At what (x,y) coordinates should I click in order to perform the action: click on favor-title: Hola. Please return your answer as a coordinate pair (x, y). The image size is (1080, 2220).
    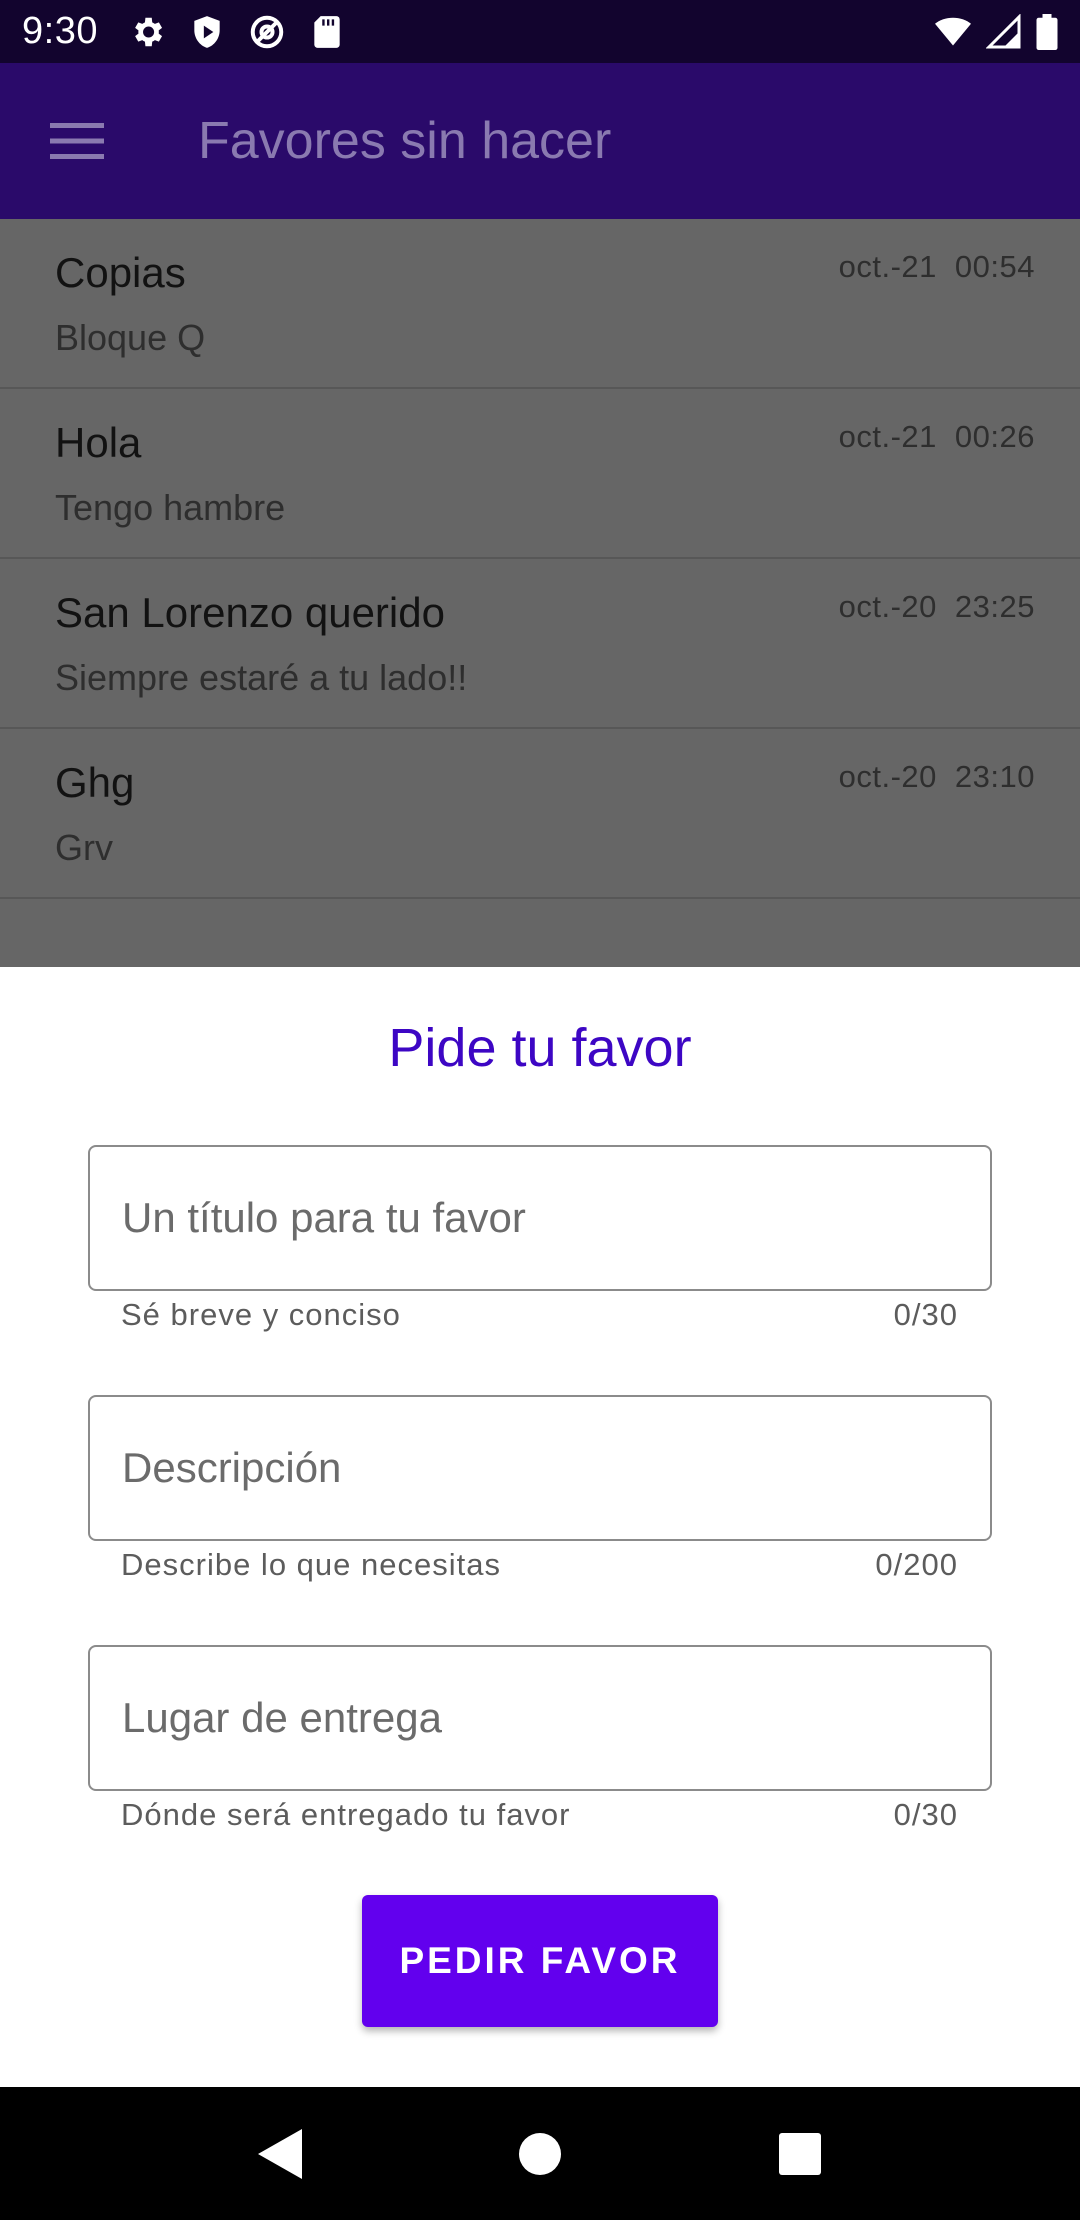
    Looking at the image, I should click on (98, 442).